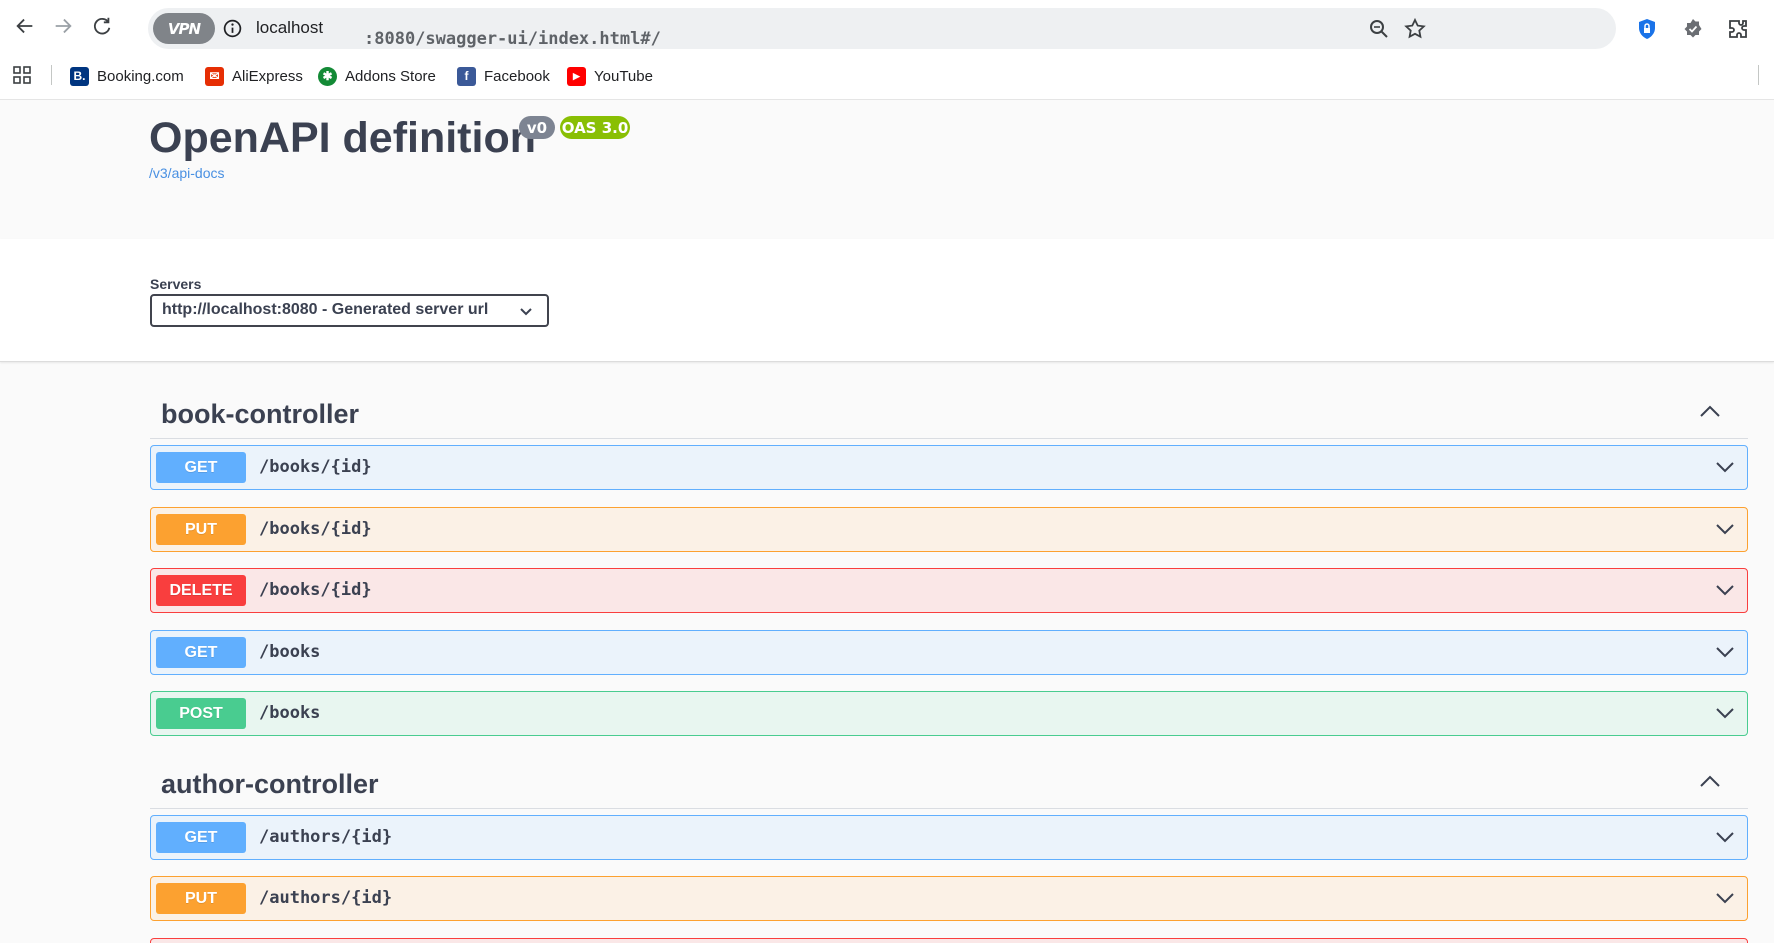  What do you see at coordinates (327, 76) in the screenshot?
I see `addons-store-icon: ✱` at bounding box center [327, 76].